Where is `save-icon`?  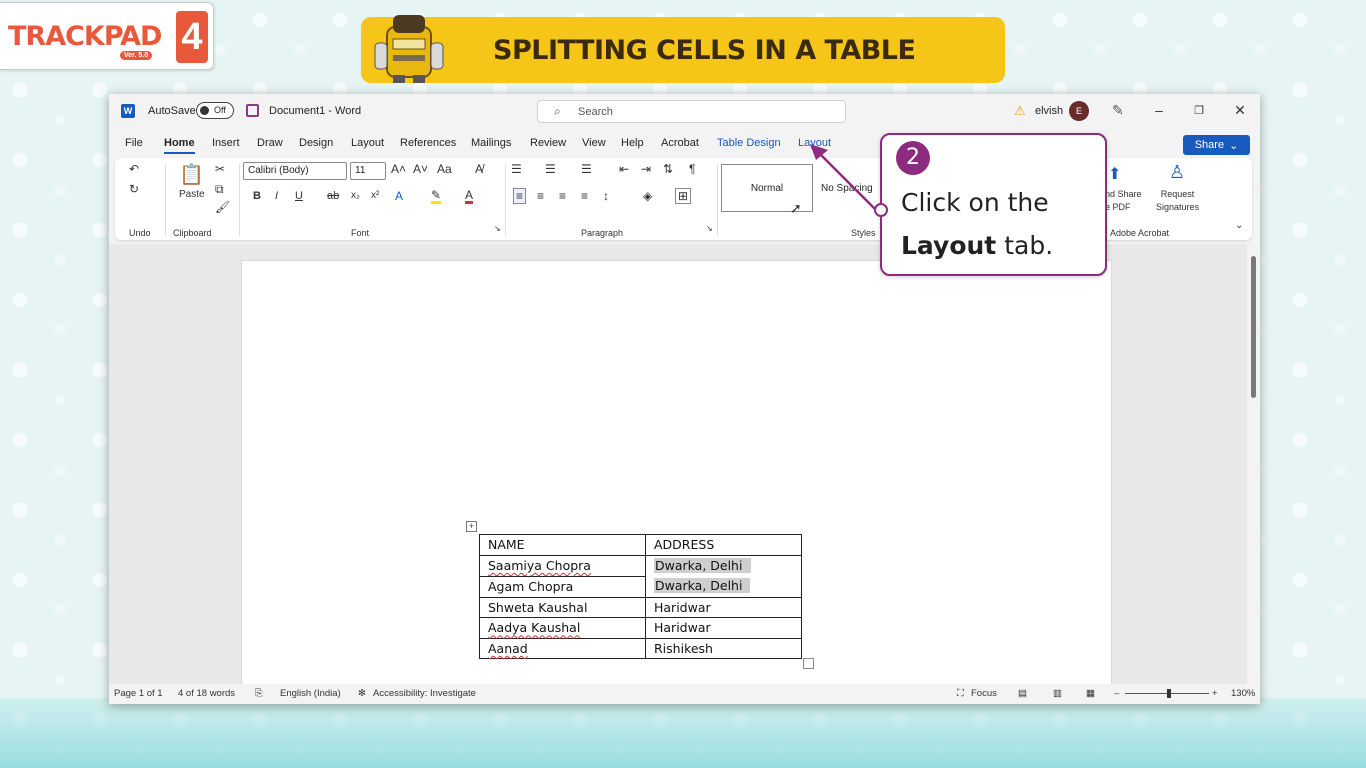
save-icon is located at coordinates (252, 110).